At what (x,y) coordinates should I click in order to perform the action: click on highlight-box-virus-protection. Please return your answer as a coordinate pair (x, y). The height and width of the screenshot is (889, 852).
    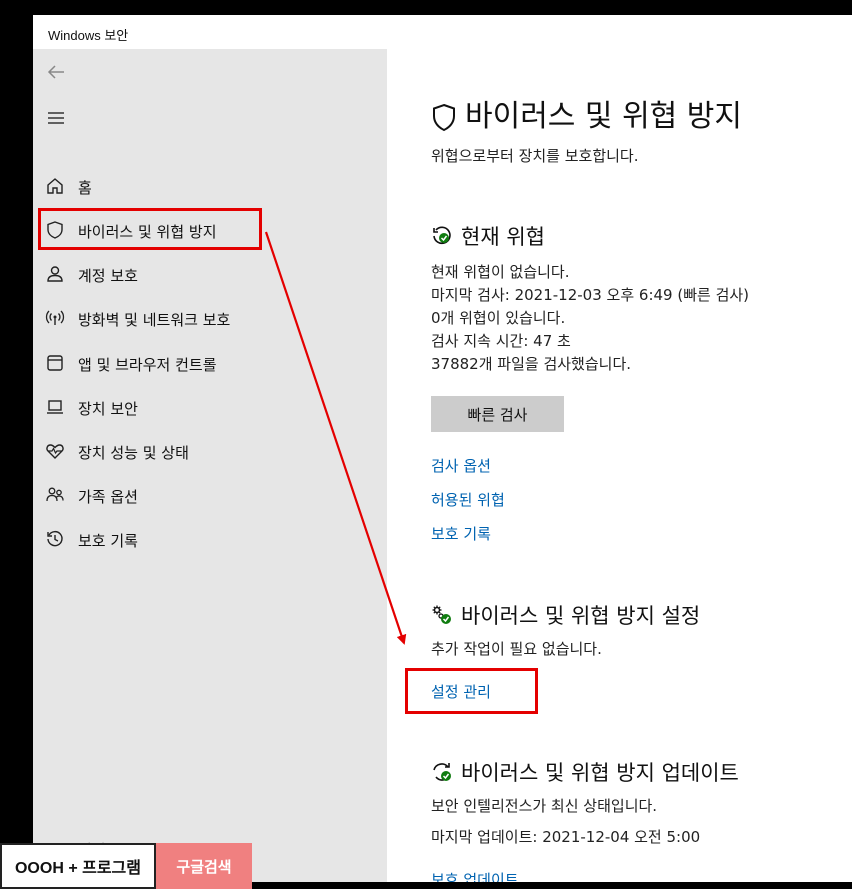
    Looking at the image, I should click on (150, 229).